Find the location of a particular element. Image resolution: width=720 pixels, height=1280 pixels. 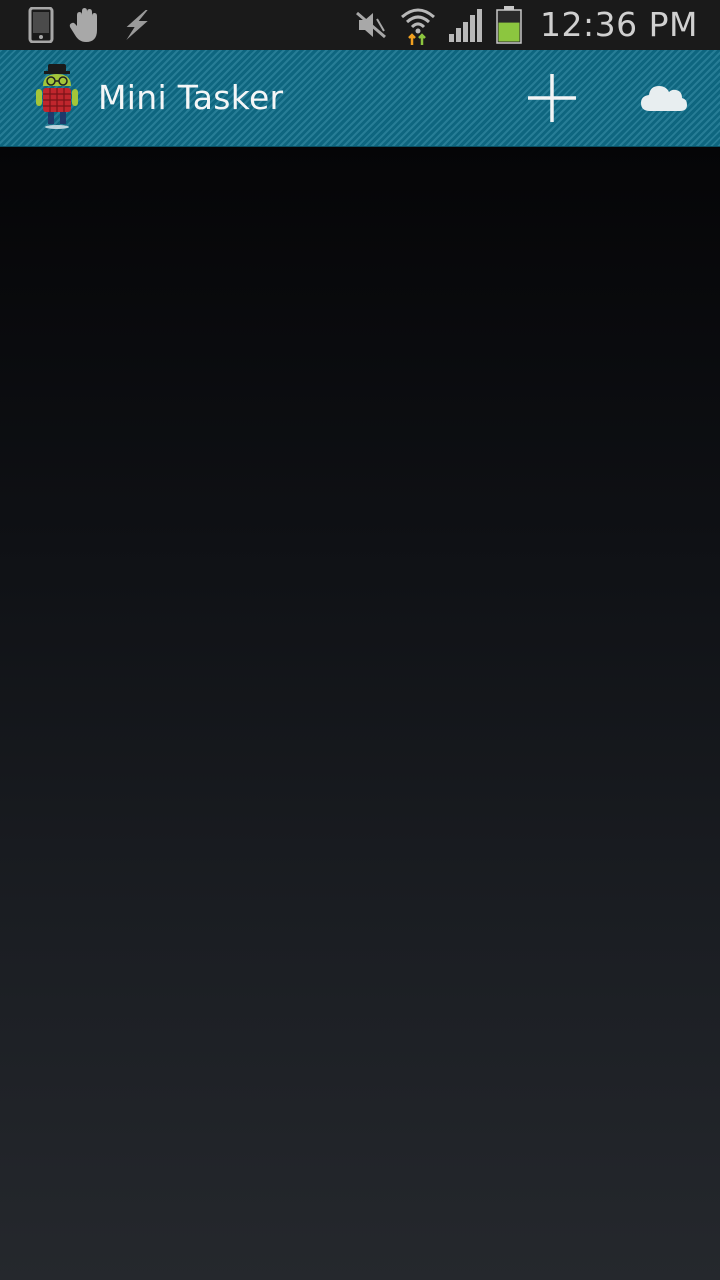

wifi-icon is located at coordinates (418, 26).